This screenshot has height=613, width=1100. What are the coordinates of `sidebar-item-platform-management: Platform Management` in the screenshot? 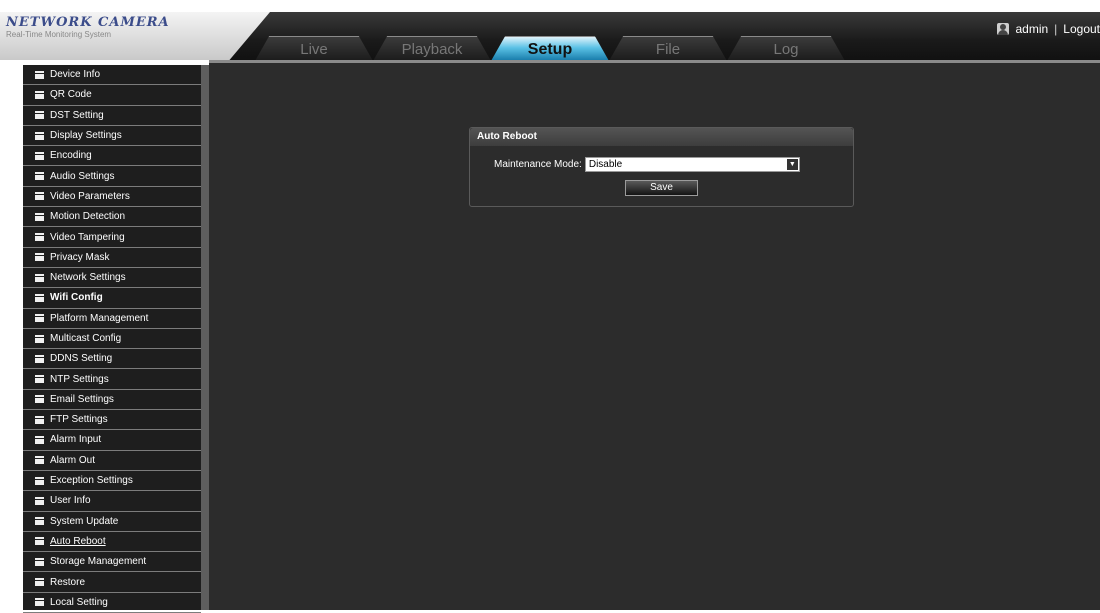 It's located at (112, 319).